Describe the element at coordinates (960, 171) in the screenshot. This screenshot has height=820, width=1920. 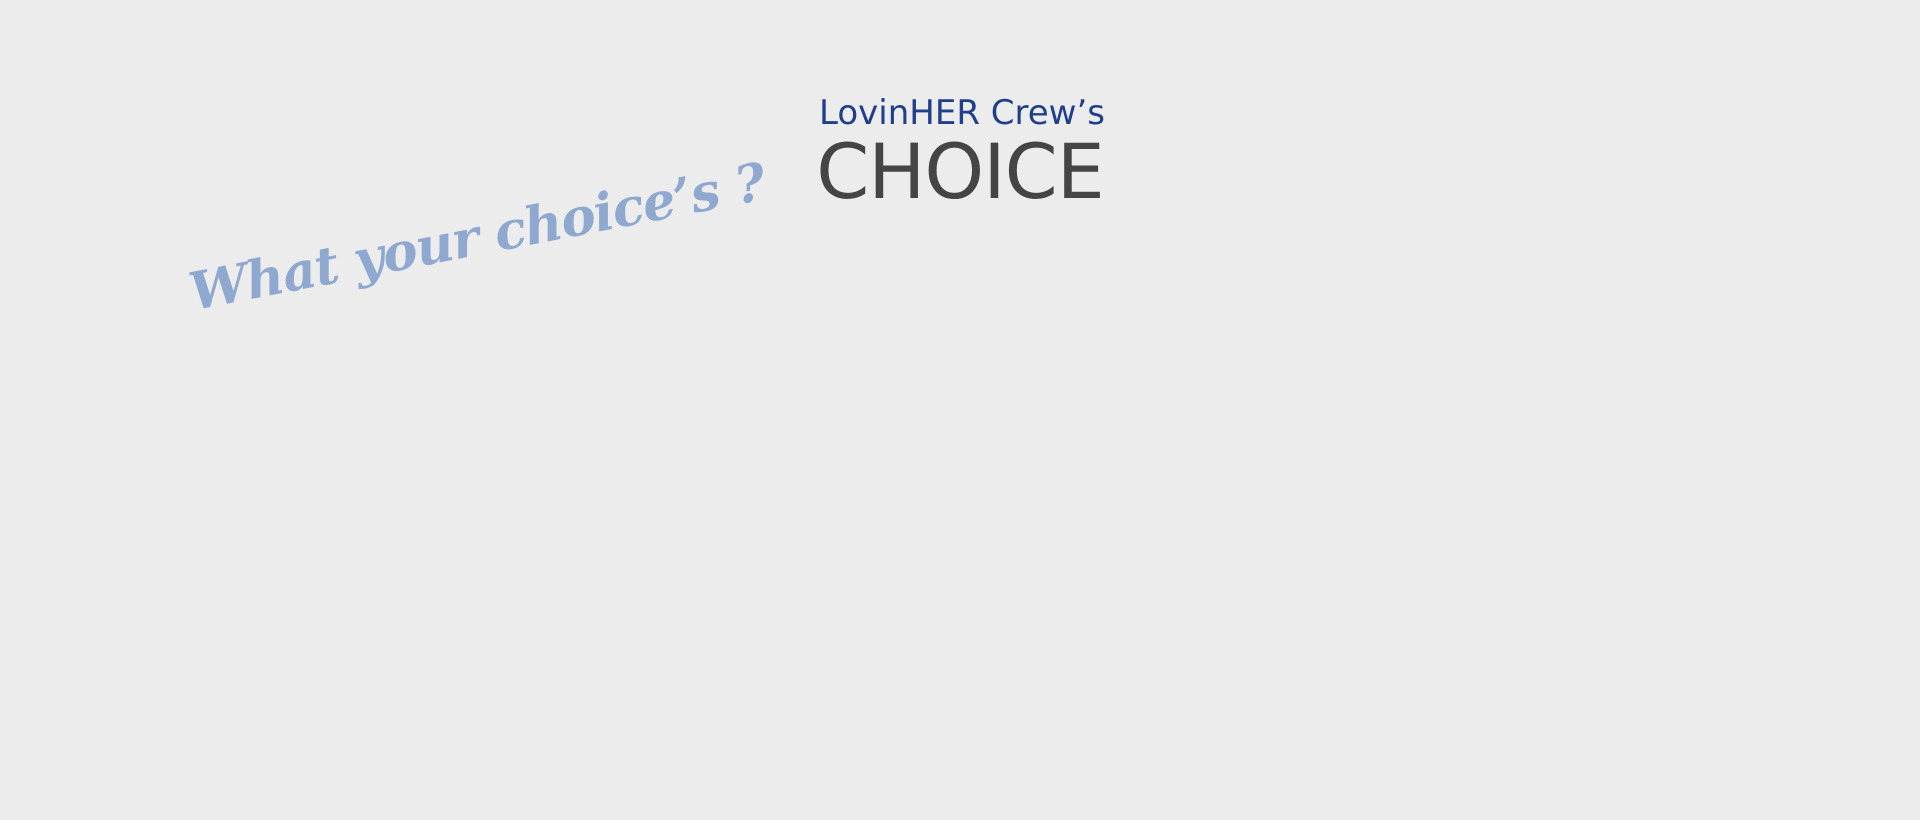
I see `page-title: CHOICE` at that location.